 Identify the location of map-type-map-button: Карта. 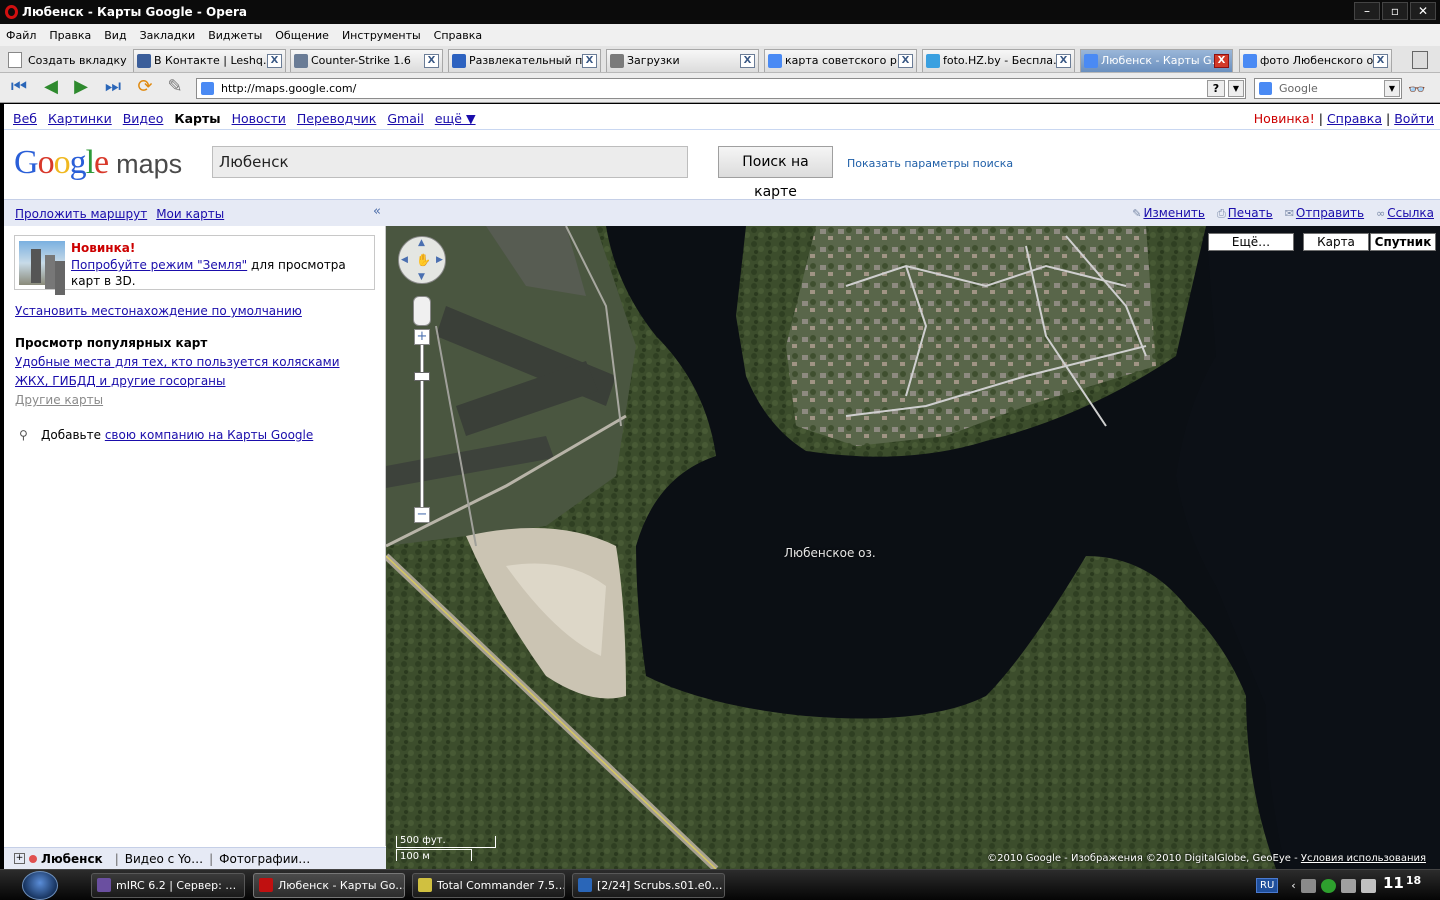
(1336, 242).